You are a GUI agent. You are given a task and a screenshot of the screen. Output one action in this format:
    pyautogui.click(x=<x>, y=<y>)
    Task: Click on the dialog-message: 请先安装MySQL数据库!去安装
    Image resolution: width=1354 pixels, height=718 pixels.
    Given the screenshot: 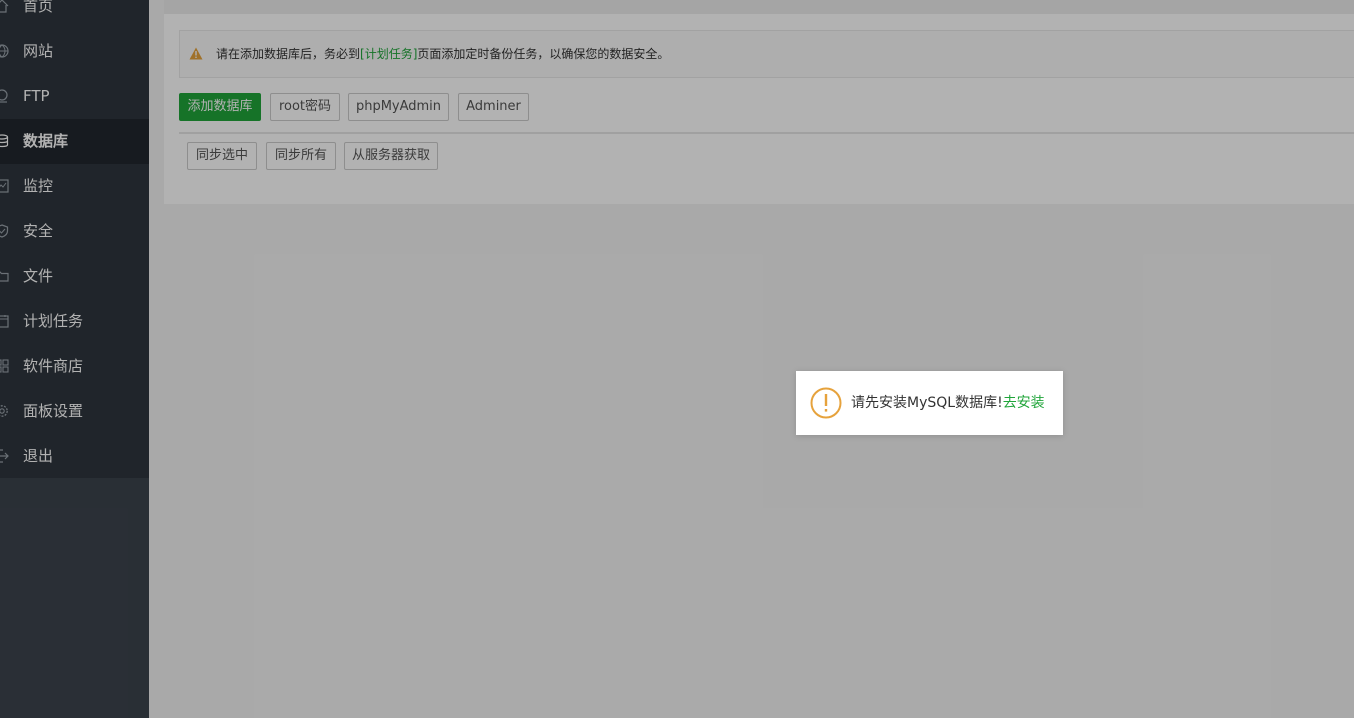 What is the action you would take?
    pyautogui.click(x=948, y=403)
    